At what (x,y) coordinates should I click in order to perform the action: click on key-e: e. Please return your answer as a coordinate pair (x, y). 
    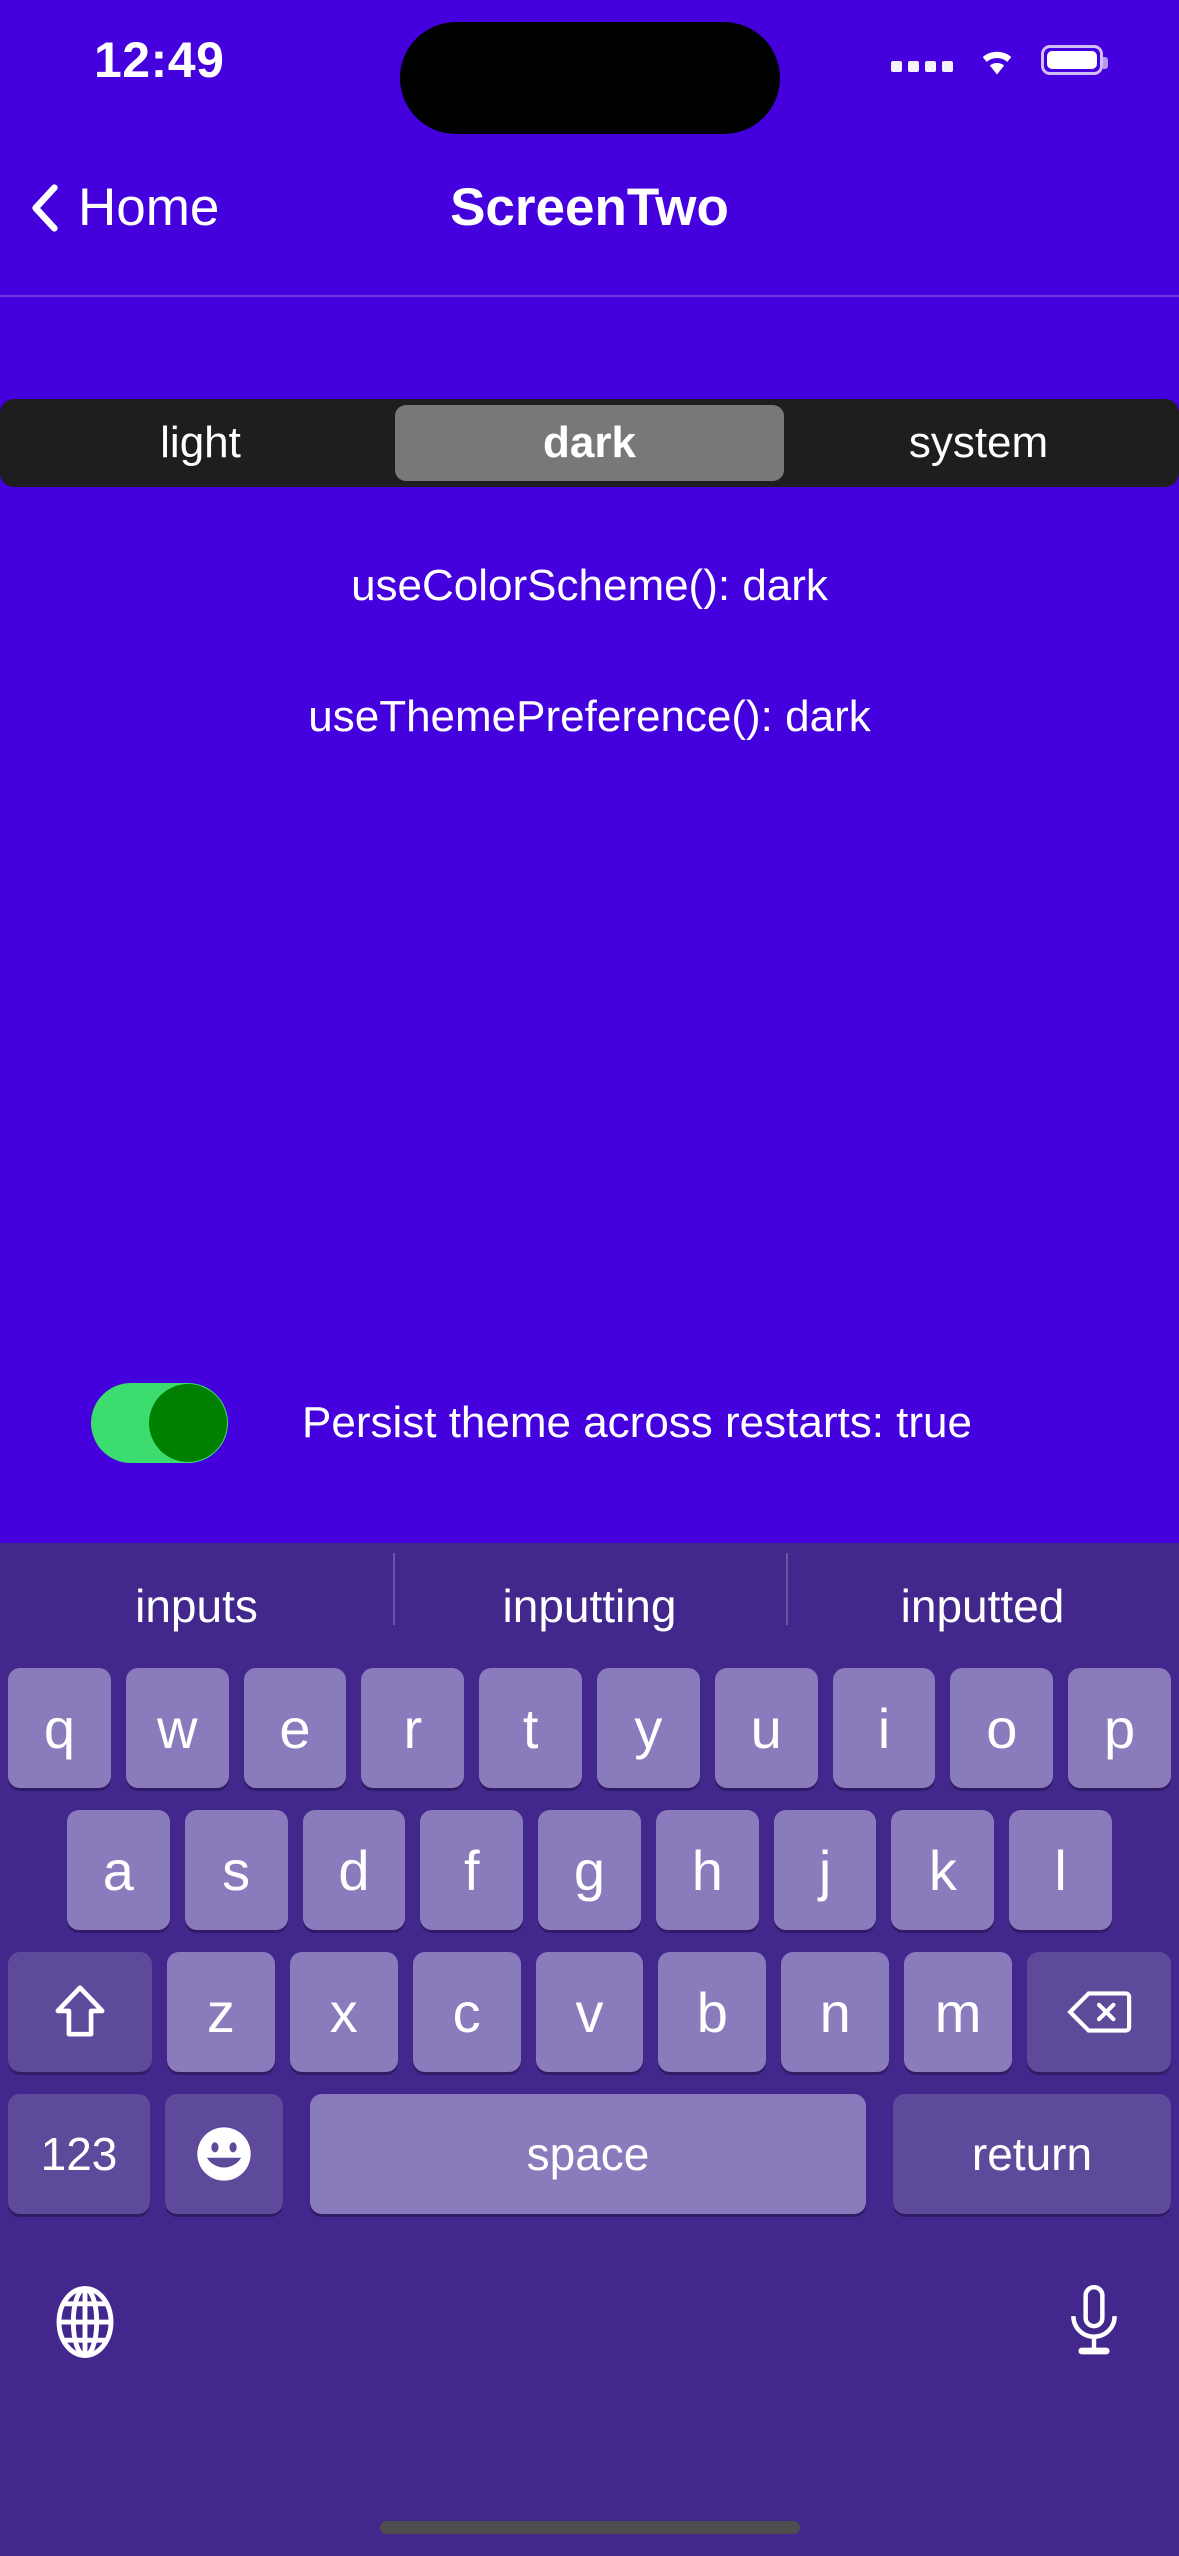
    Looking at the image, I should click on (295, 1728).